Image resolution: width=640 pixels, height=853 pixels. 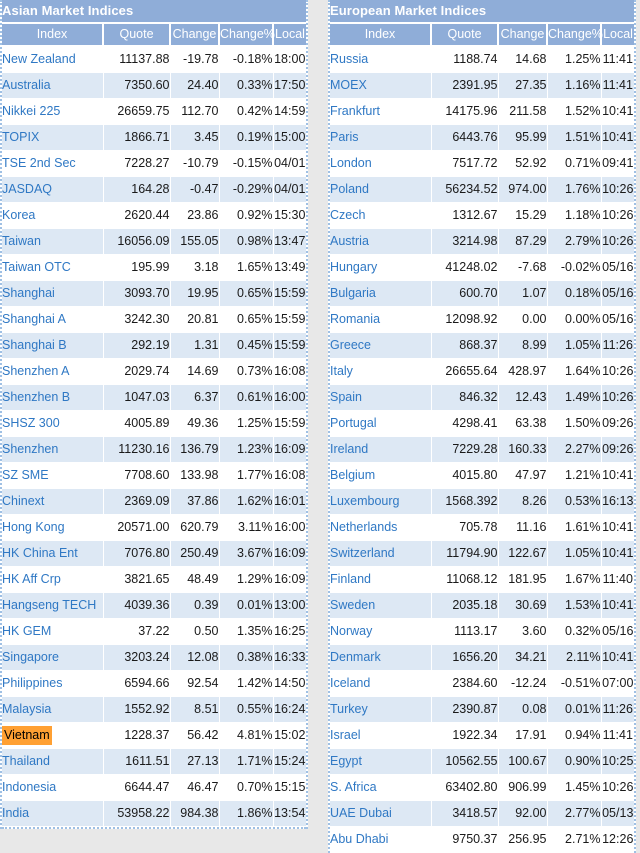 I want to click on table-row: Nikkei 225 26659.75 112.70 0.42% 14:59, so click(x=154, y=111).